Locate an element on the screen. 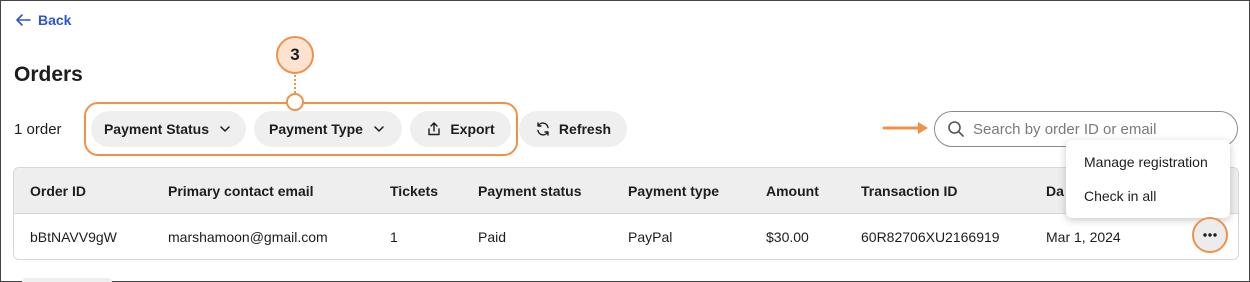 This screenshot has height=282, width=1250. column-header-order-id: Order ID is located at coordinates (58, 191).